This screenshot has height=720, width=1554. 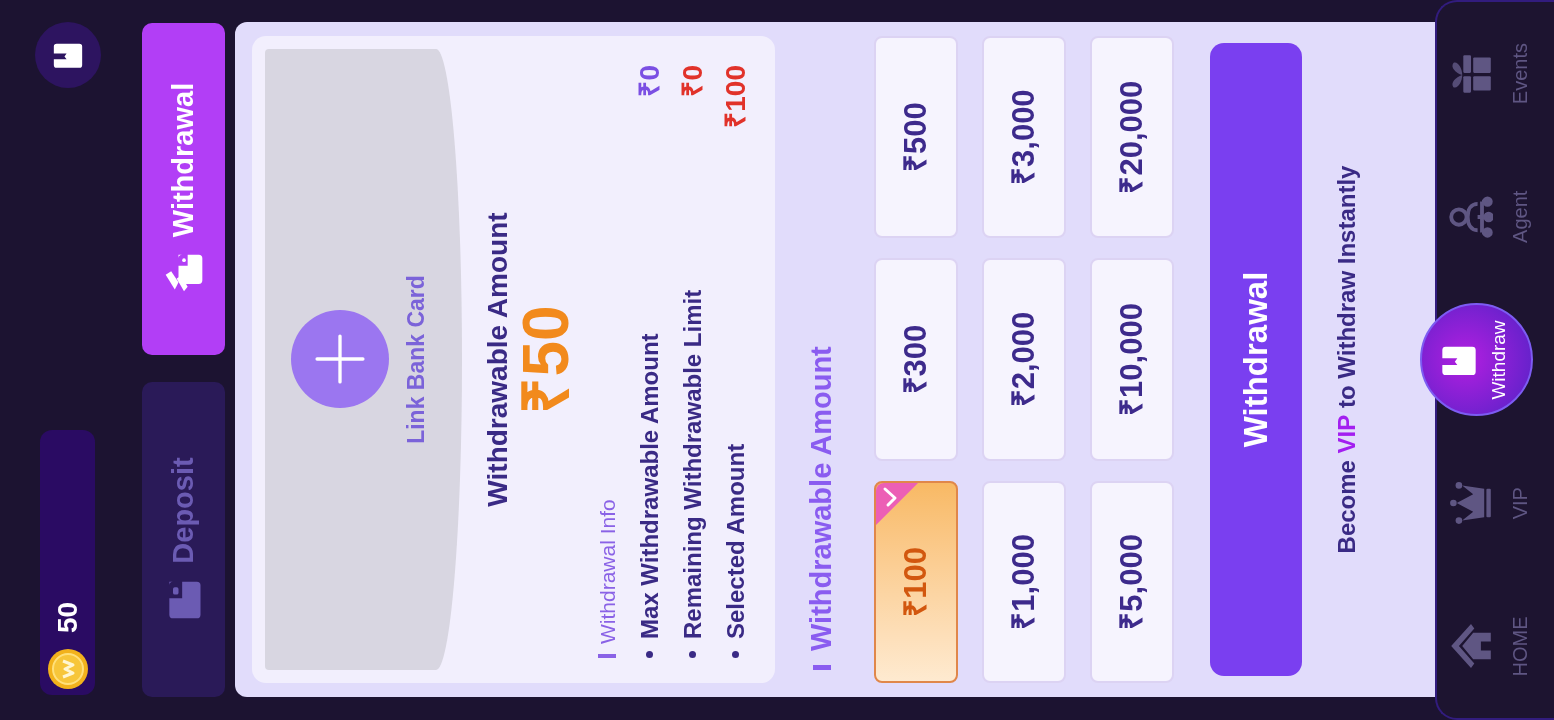 I want to click on info-label: Selected Amount, so click(x=735, y=541).